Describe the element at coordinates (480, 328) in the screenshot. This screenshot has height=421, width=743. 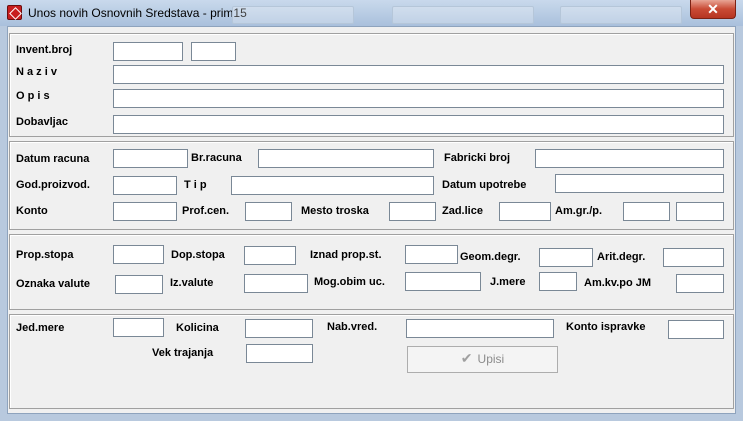
I see `nab-vred-input` at that location.